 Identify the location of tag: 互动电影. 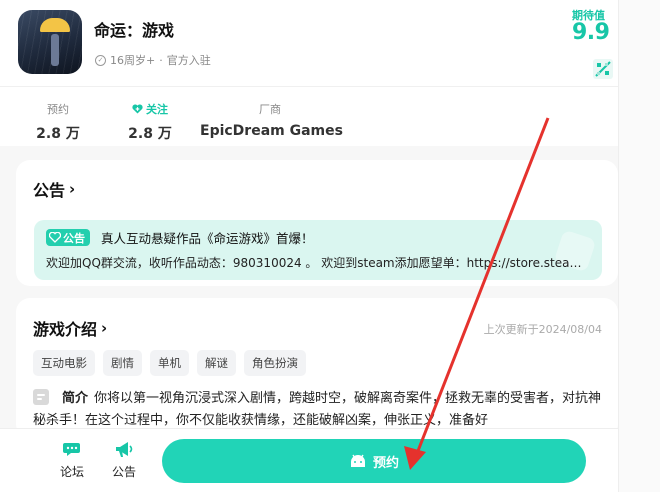
(64, 363).